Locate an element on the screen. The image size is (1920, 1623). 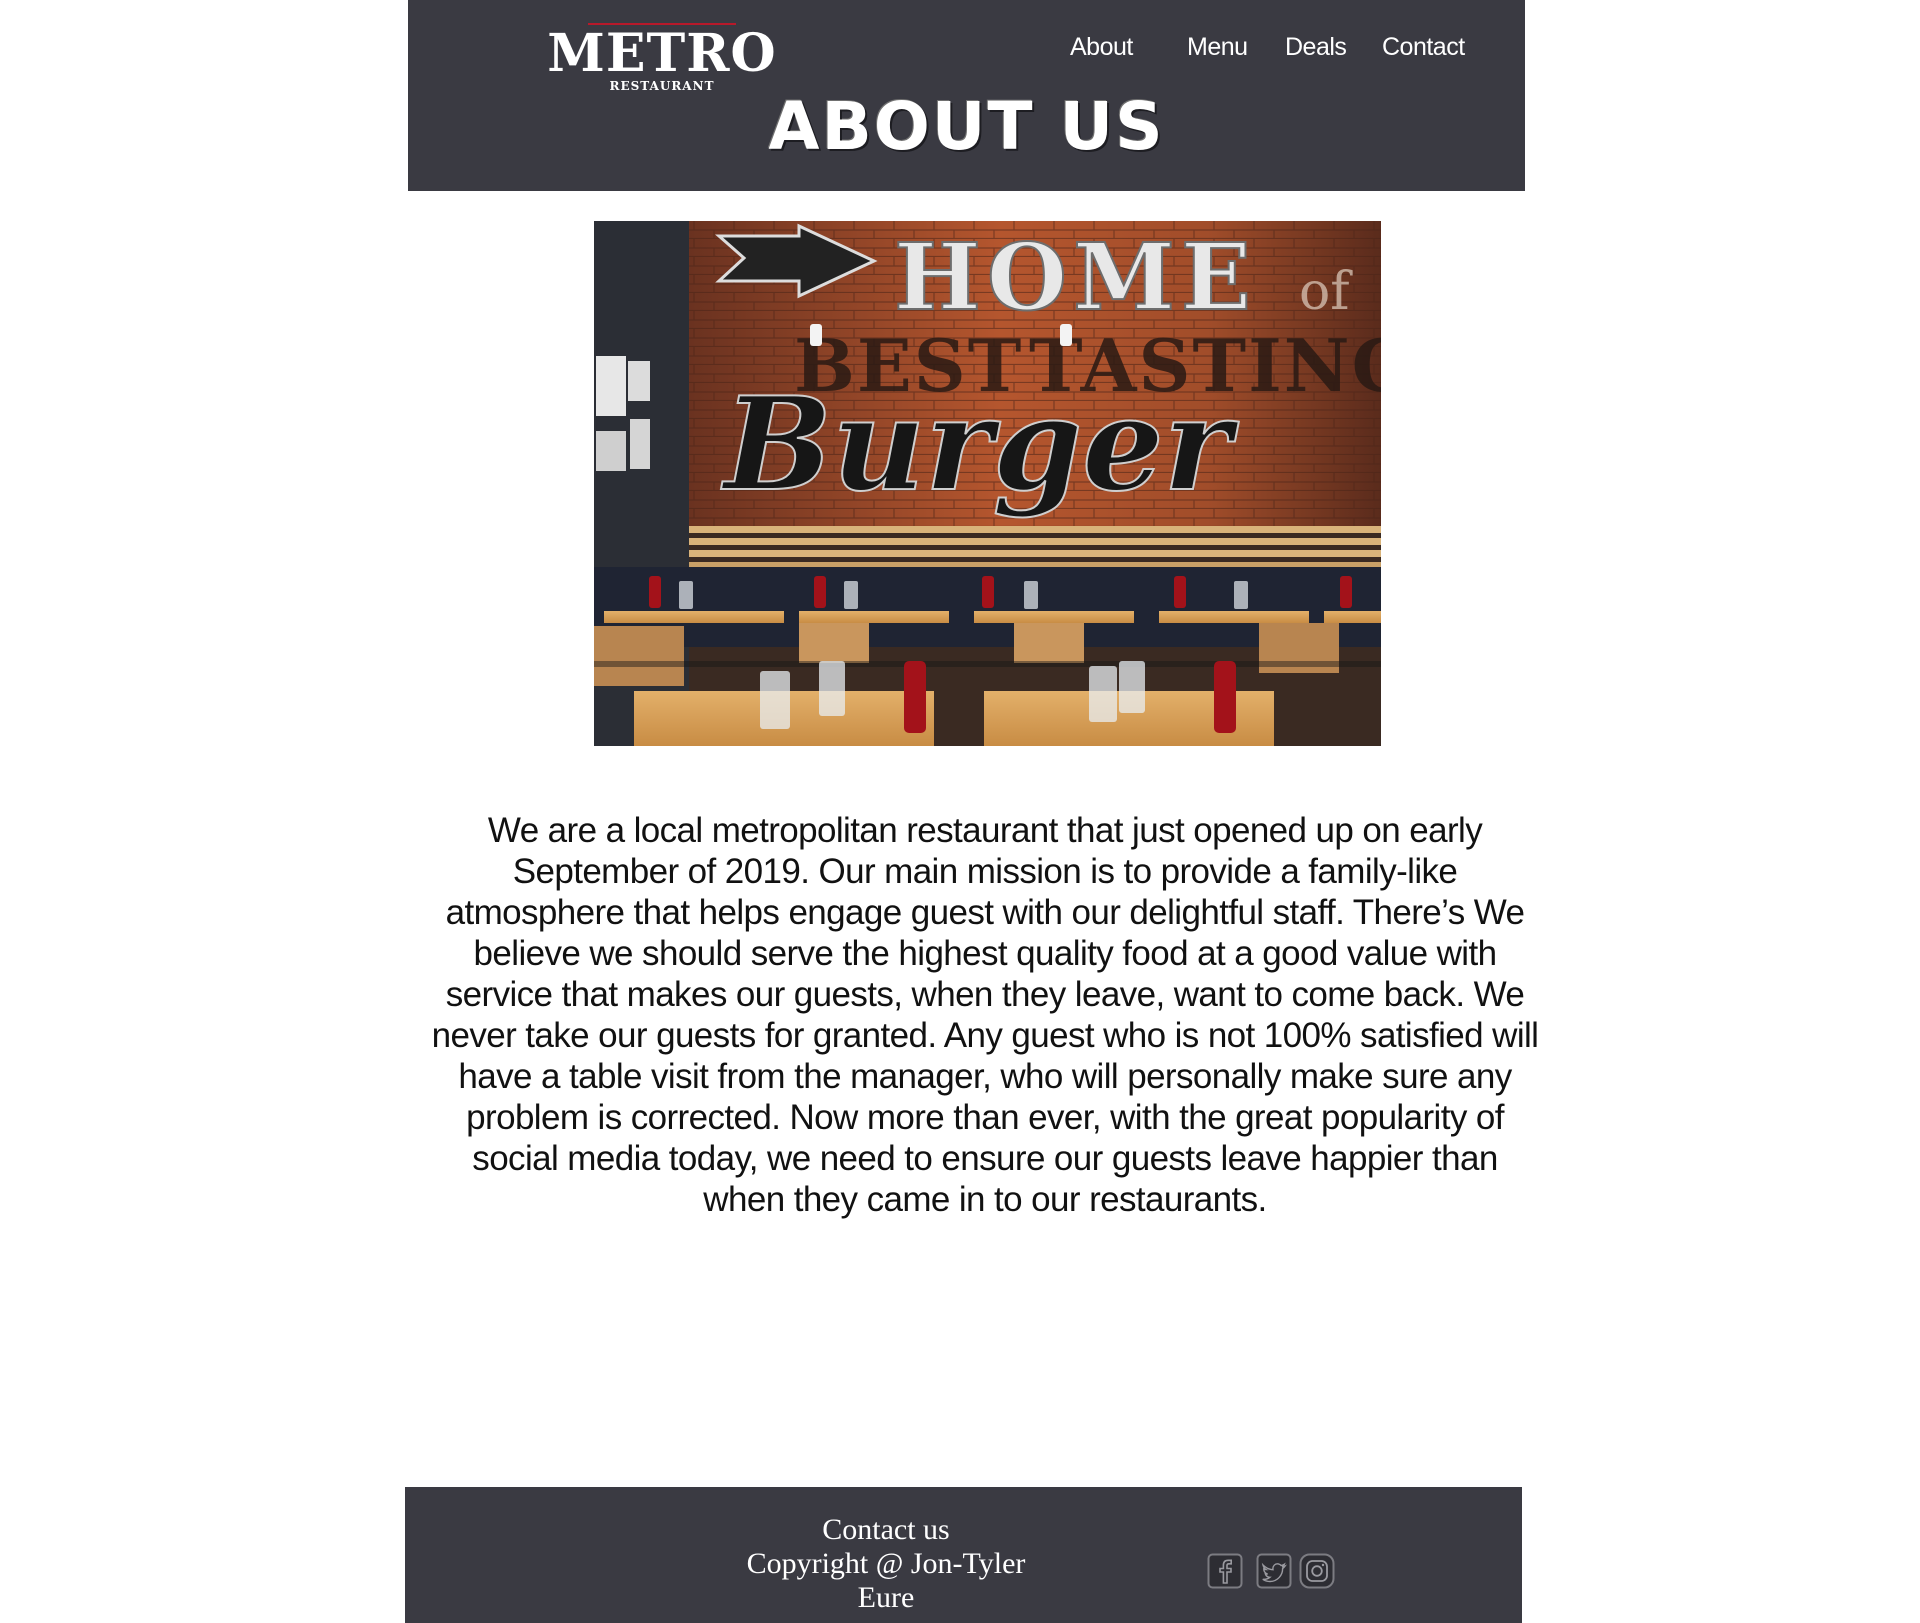
nav-contact: Contact is located at coordinates (1423, 47).